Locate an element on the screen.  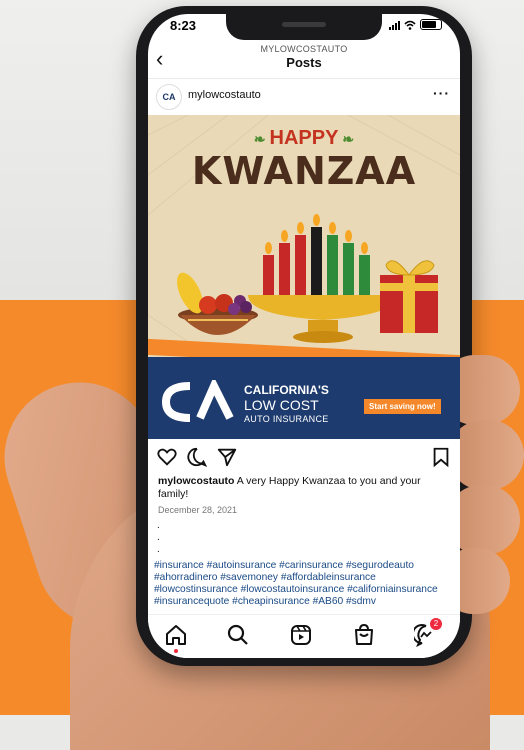
status-time: 8:23 is located at coordinates (183, 25).